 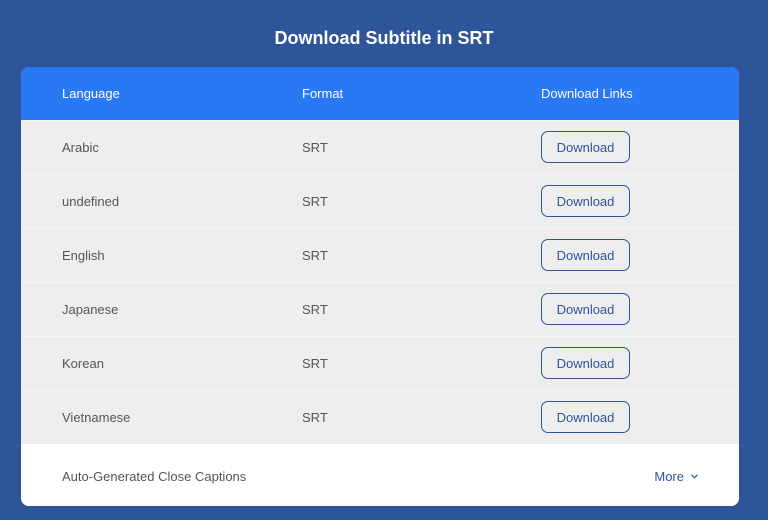 I want to click on language-cell: Vietnamese, so click(x=96, y=417).